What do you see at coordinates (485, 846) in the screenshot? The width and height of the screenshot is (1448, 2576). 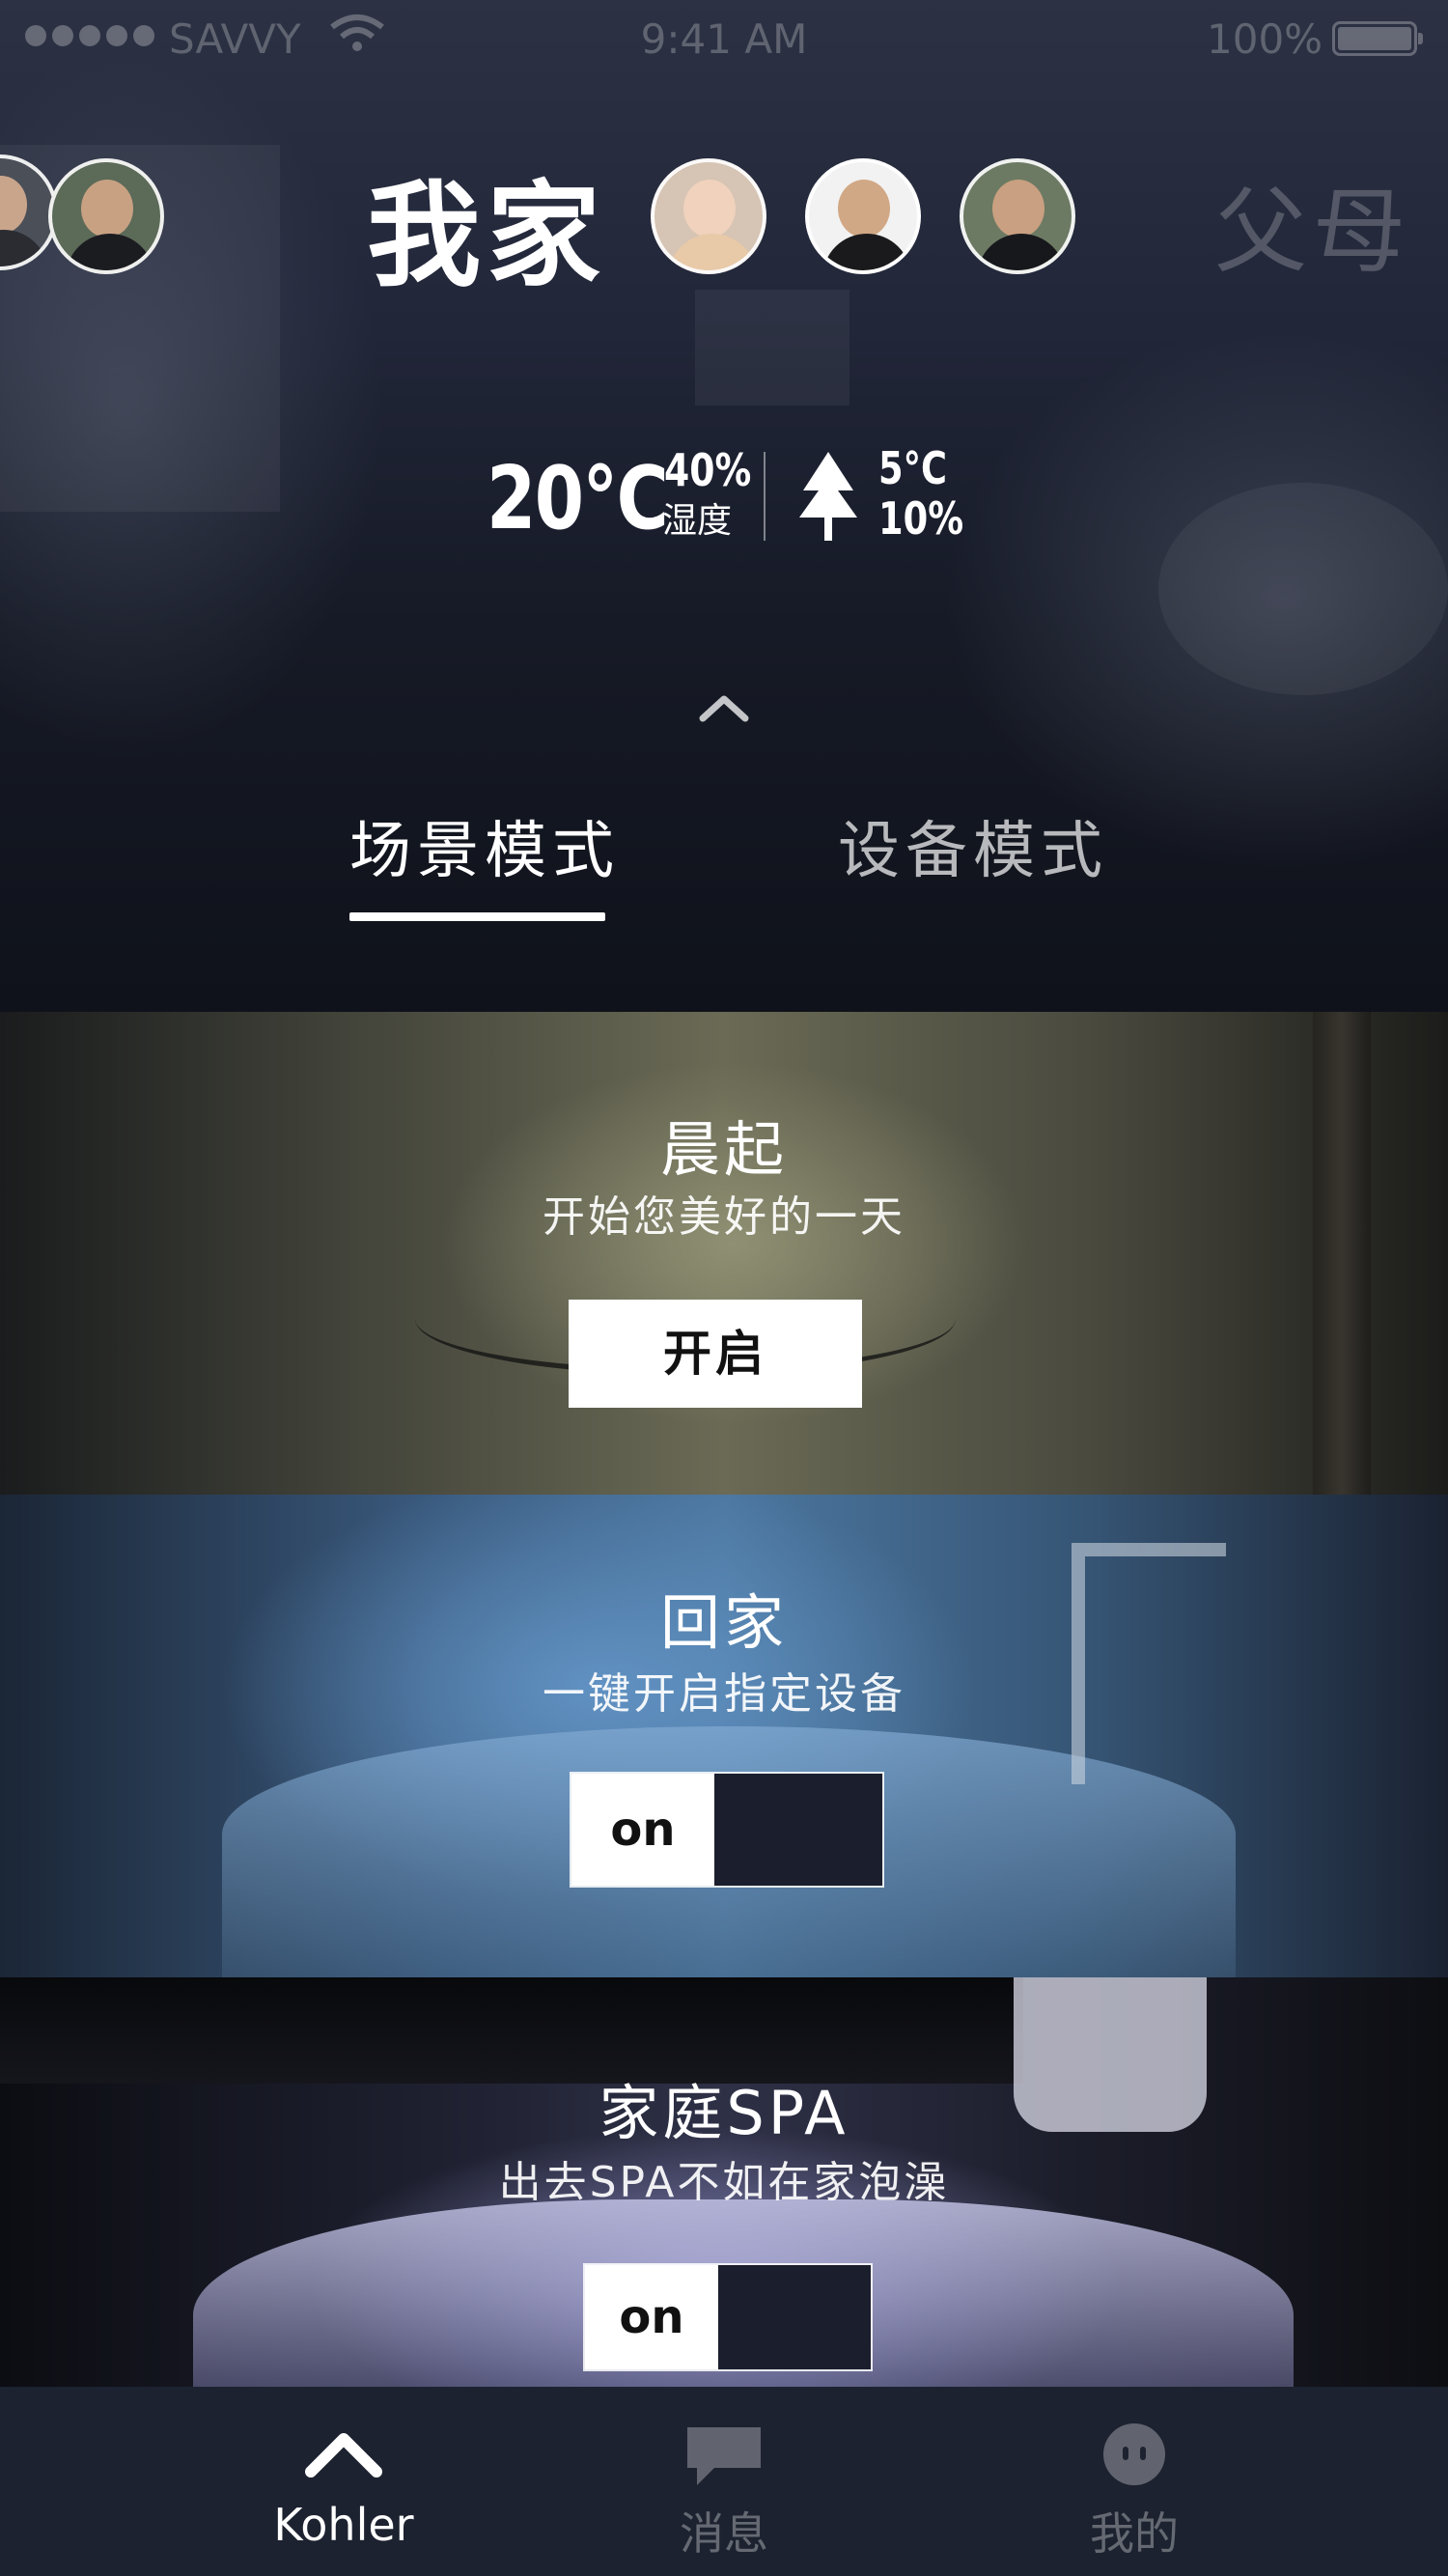 I see `tab-scene-mode: 场景模式` at bounding box center [485, 846].